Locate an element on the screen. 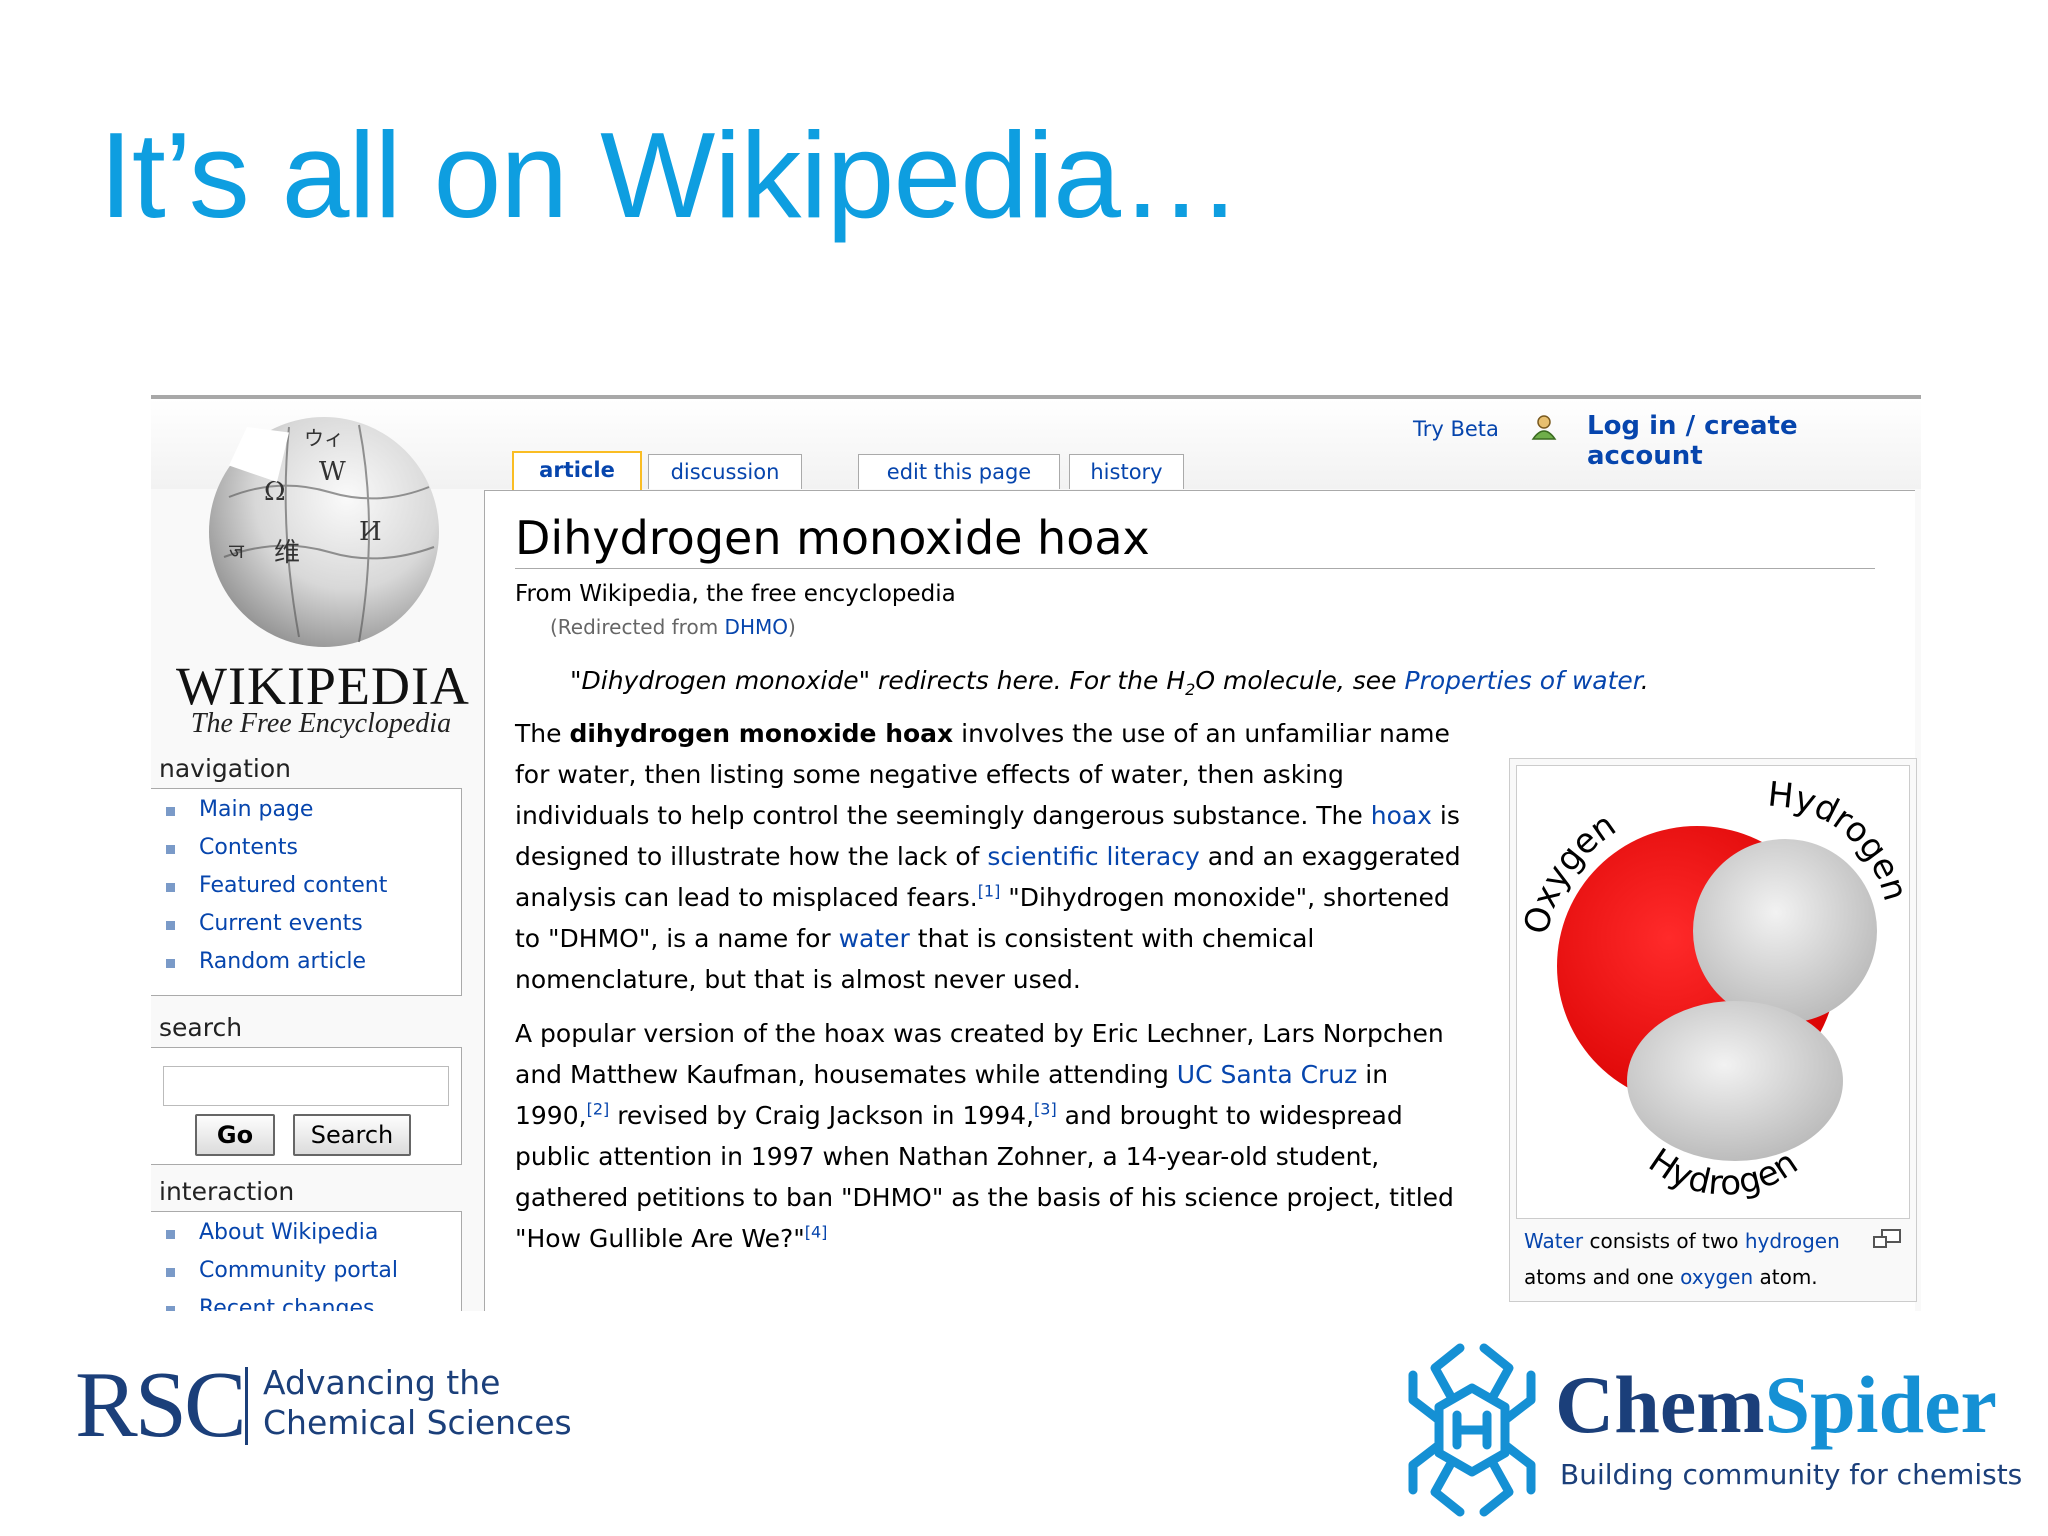 The image size is (2048, 1536). sidebar-item-contents: Contents is located at coordinates (306, 854).